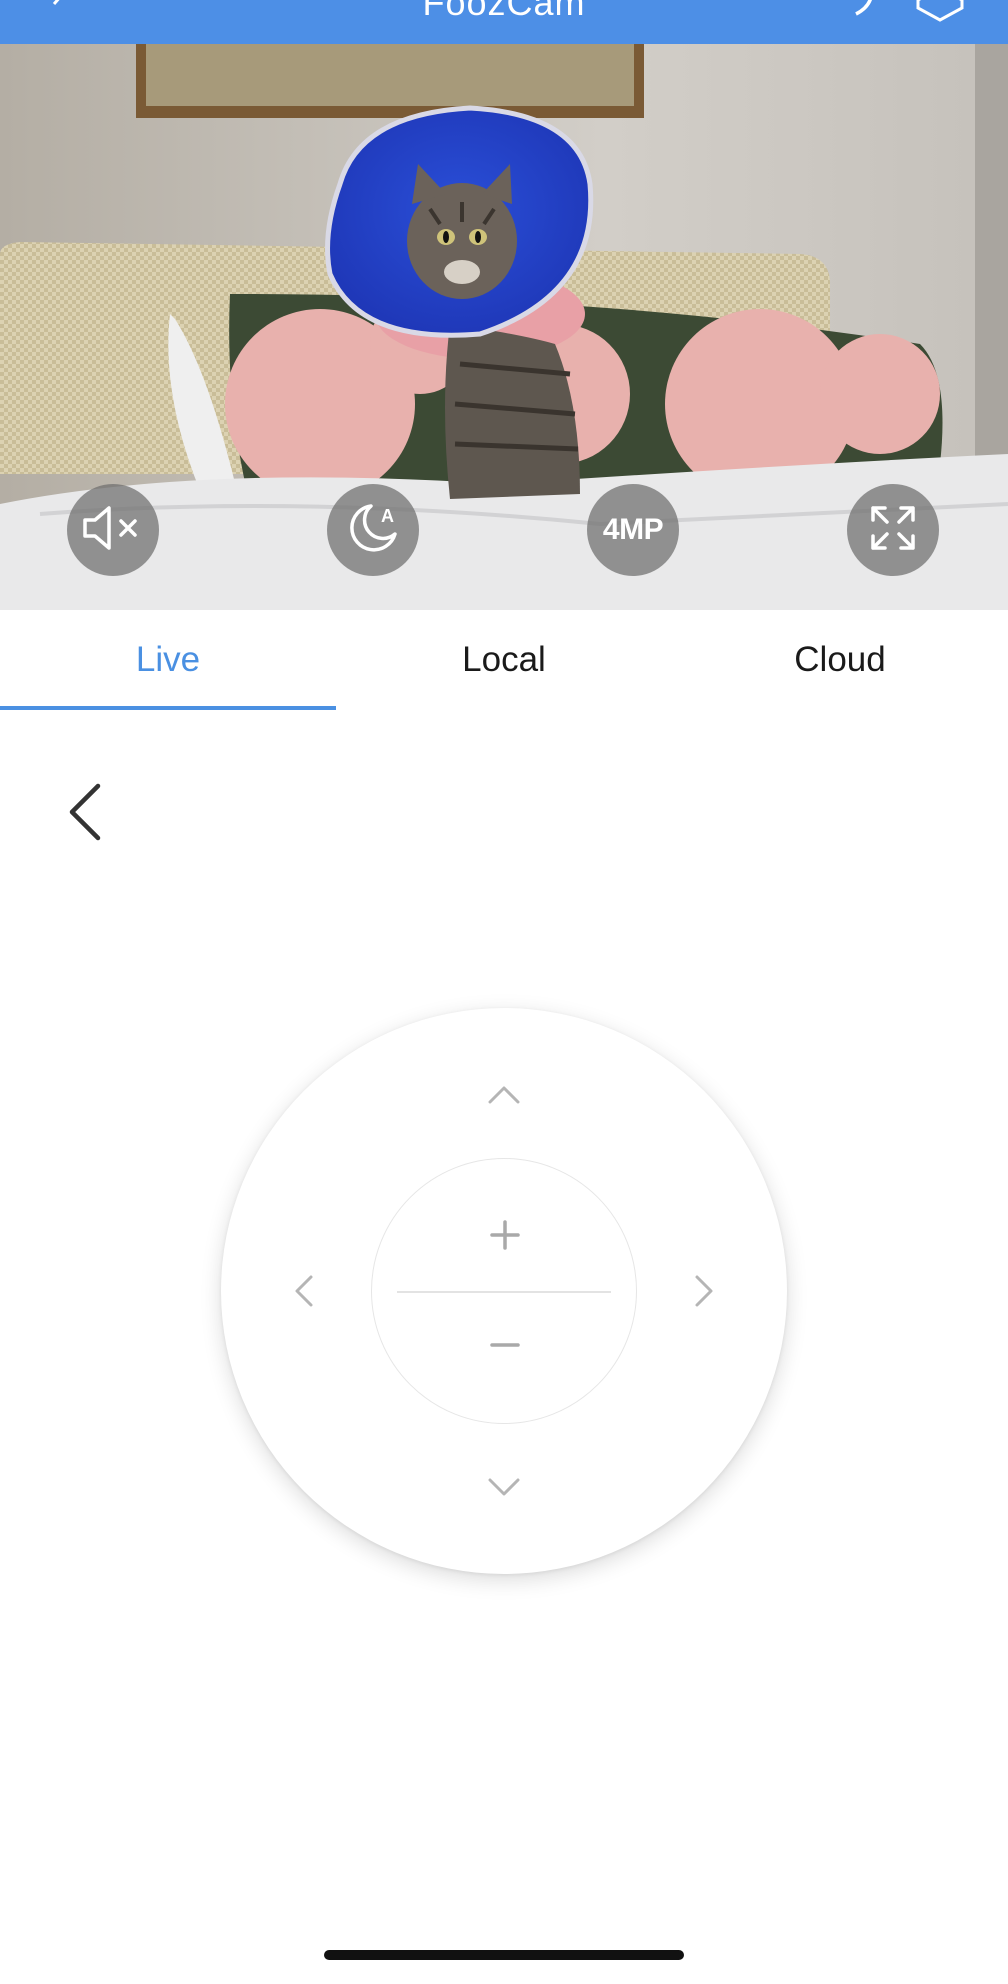  I want to click on resolution-label: 4MP, so click(633, 529).